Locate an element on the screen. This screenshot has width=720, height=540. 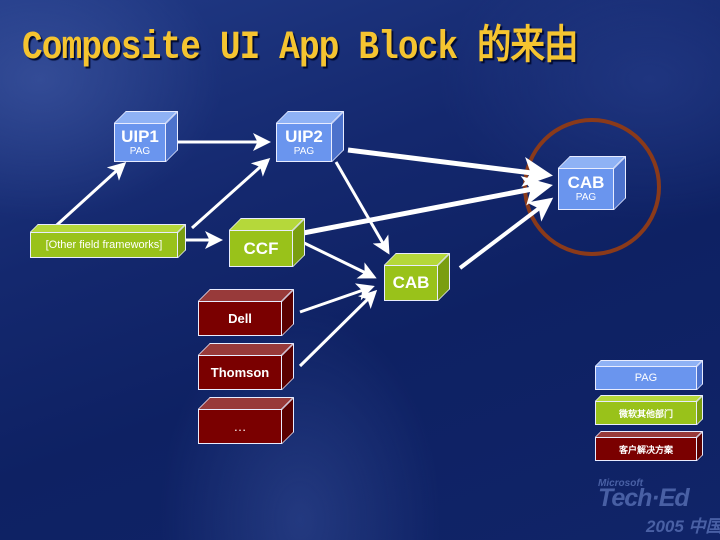
legend-item-pag: PAG is located at coordinates (649, 375).